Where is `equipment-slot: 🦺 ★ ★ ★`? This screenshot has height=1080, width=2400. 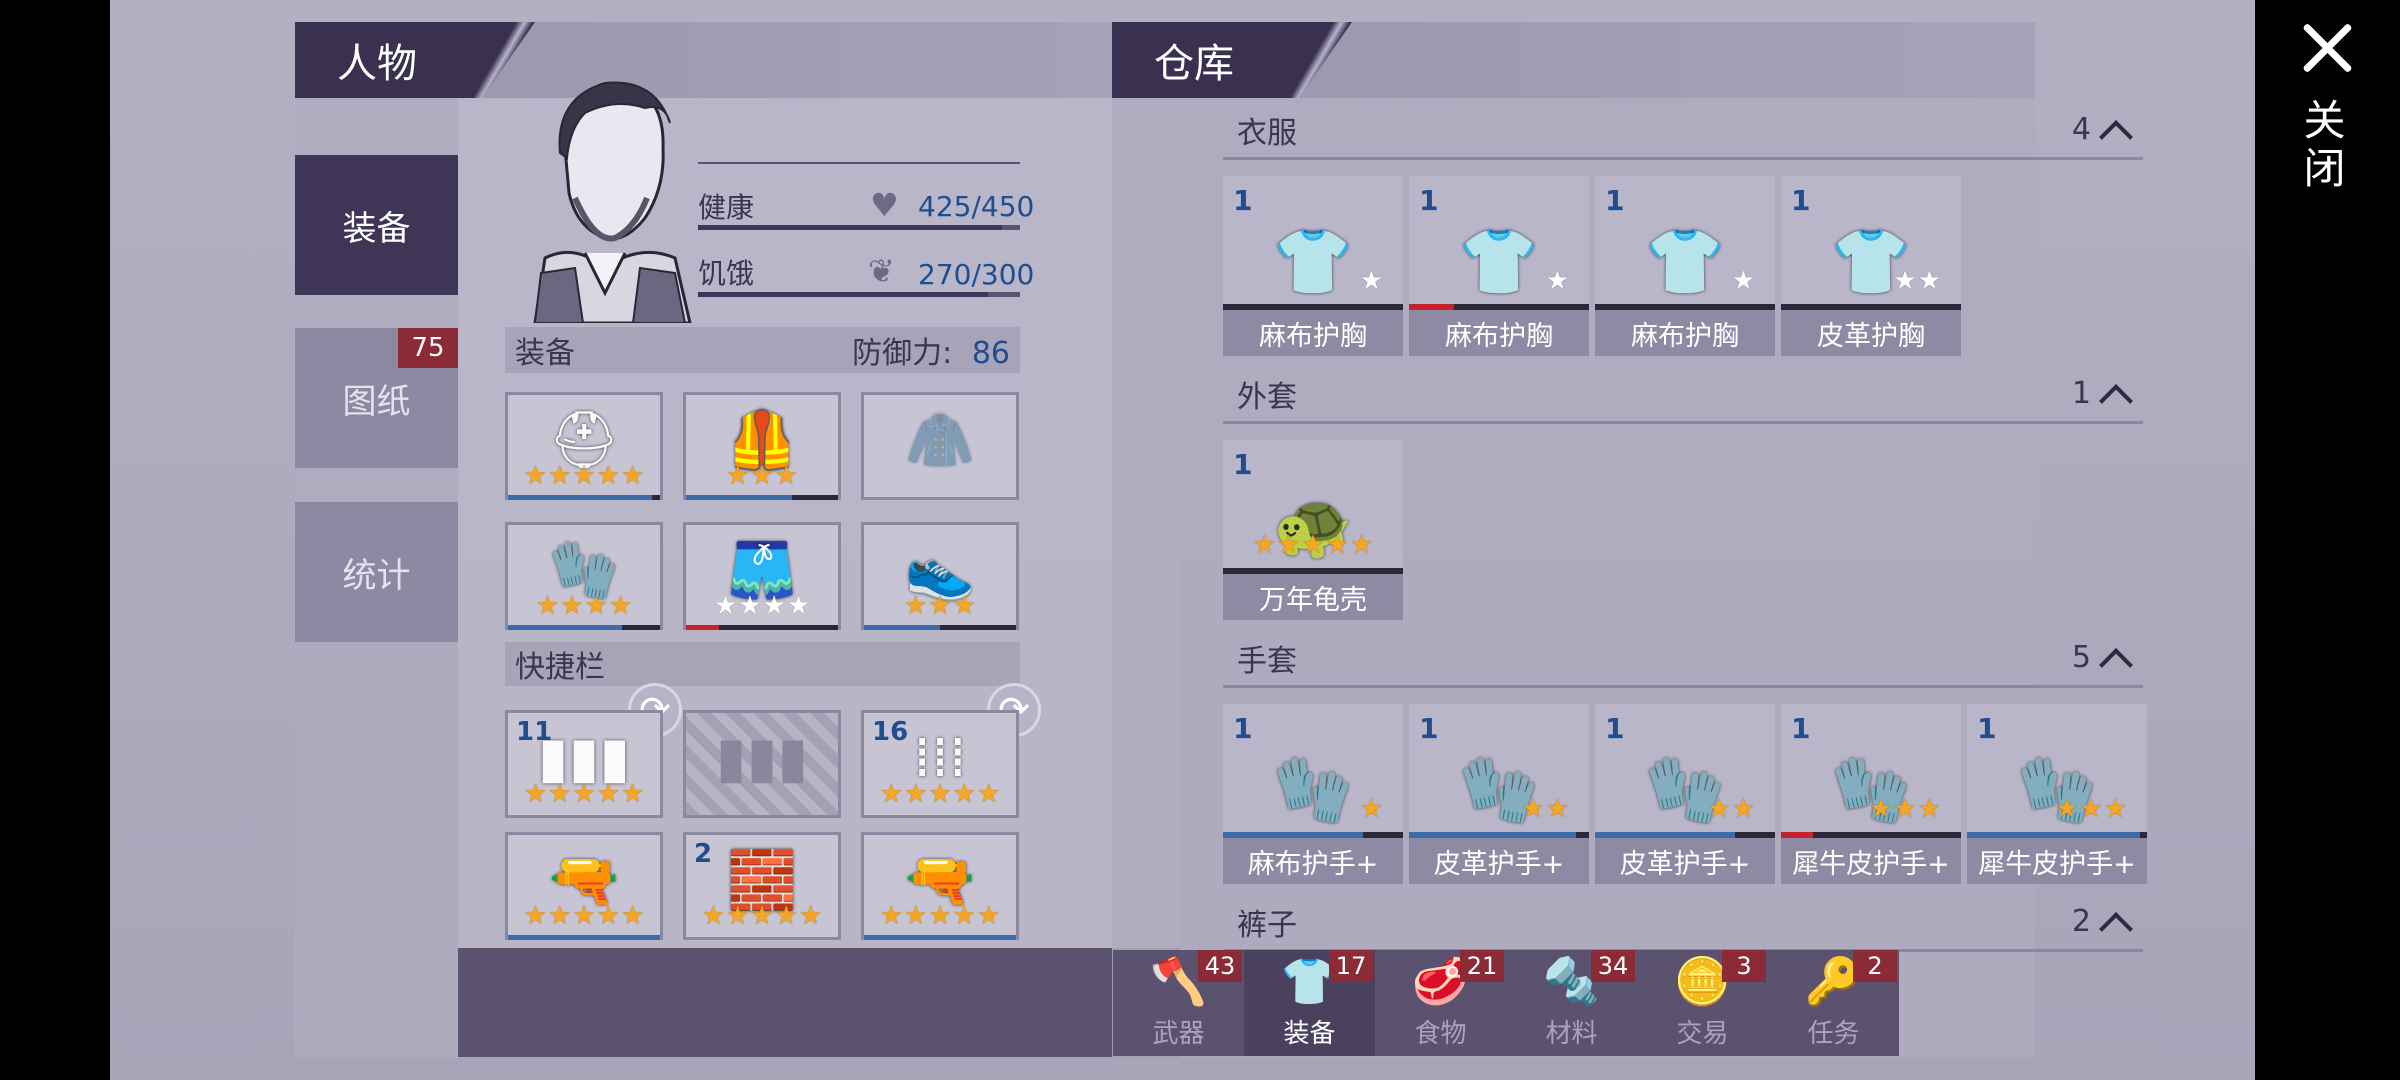 equipment-slot: 🦺 ★ ★ ★ is located at coordinates (762, 446).